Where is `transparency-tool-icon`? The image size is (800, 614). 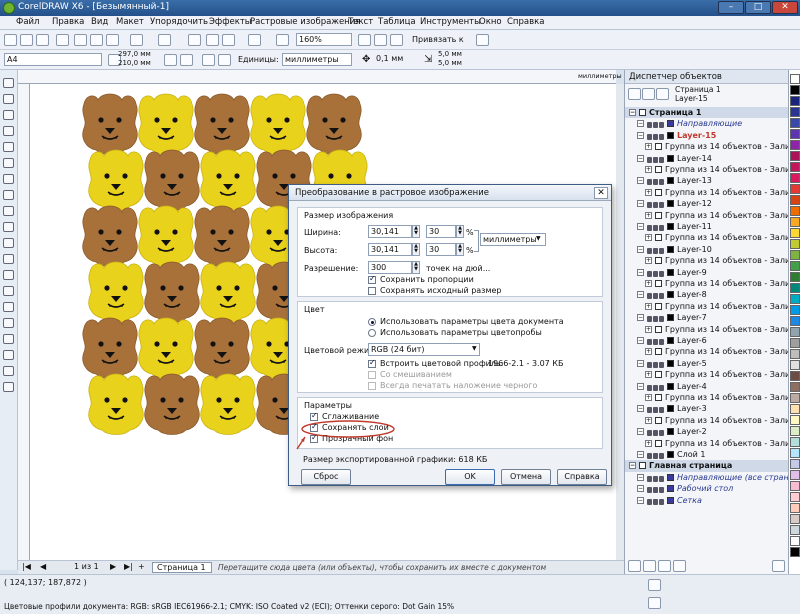 transparency-tool-icon is located at coordinates (8, 323).